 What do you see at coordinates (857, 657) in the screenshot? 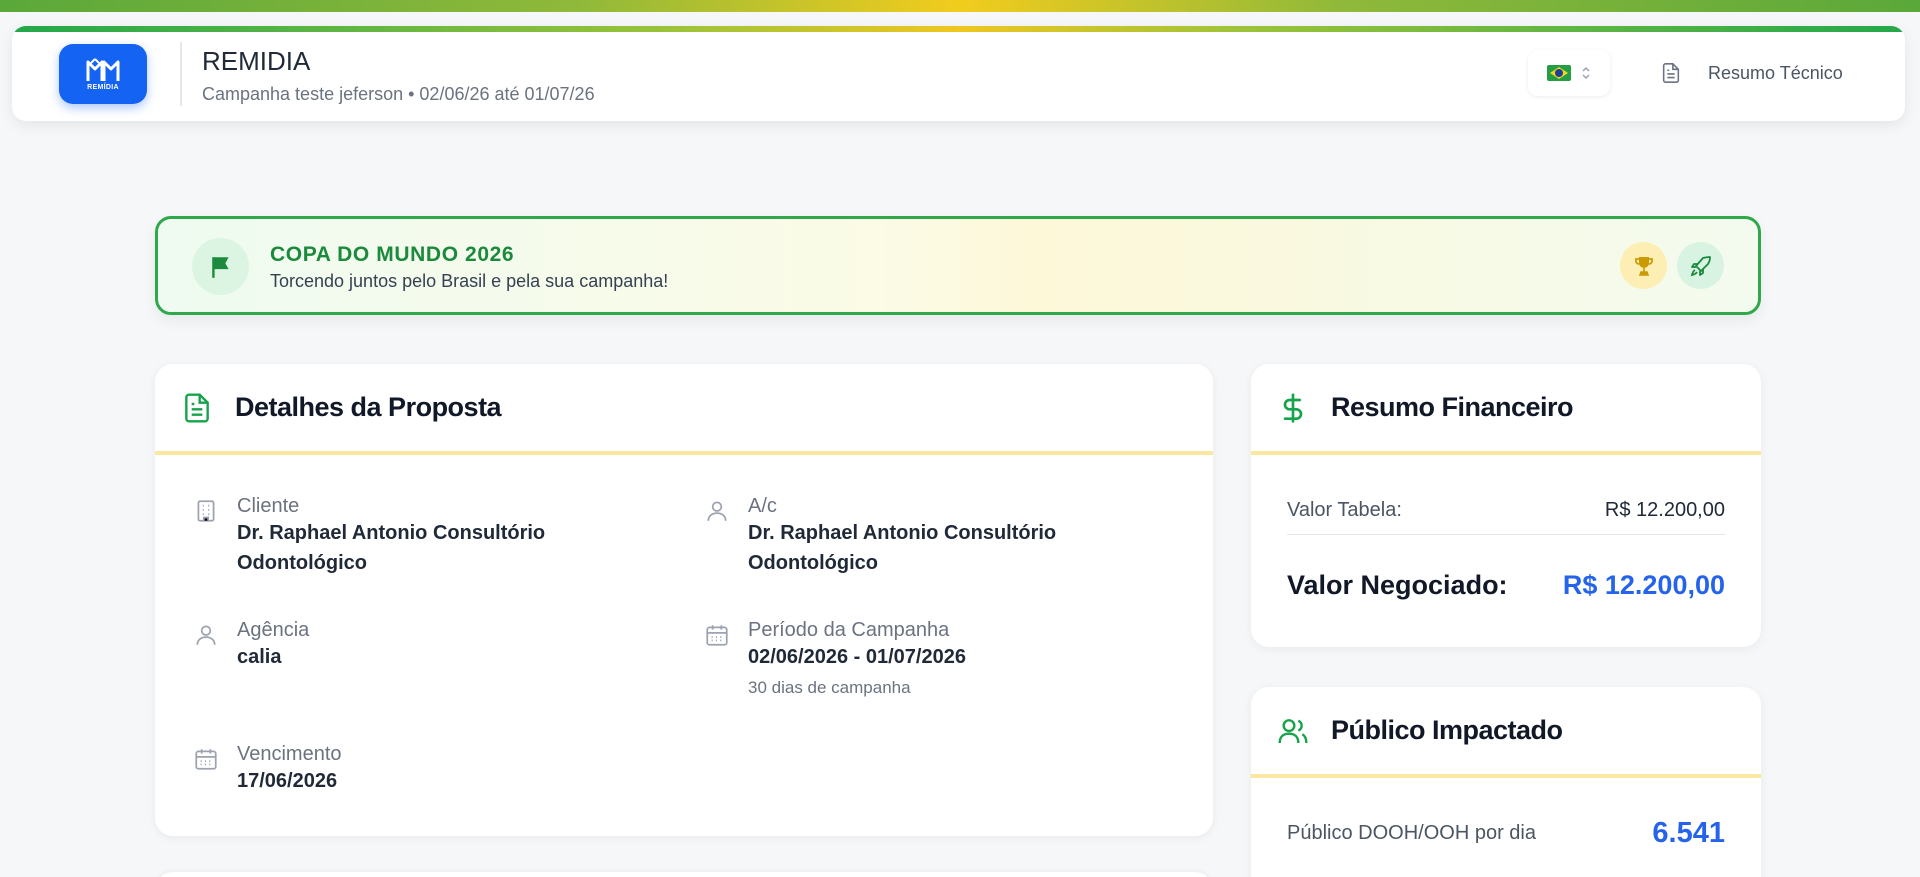
I see `periodo-value: 02/06/2026 - 01/07/2026` at bounding box center [857, 657].